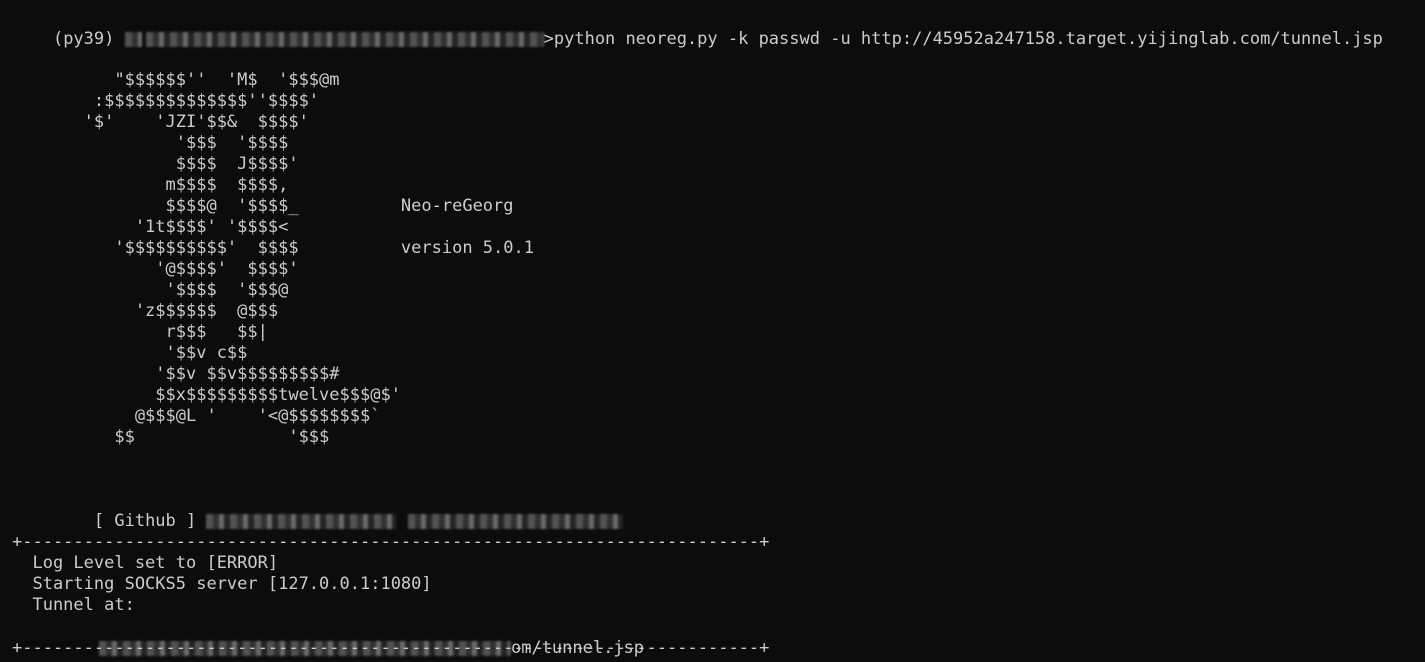  What do you see at coordinates (150, 290) in the screenshot?
I see `banner-art-line: '$$$$ '$$$@` at bounding box center [150, 290].